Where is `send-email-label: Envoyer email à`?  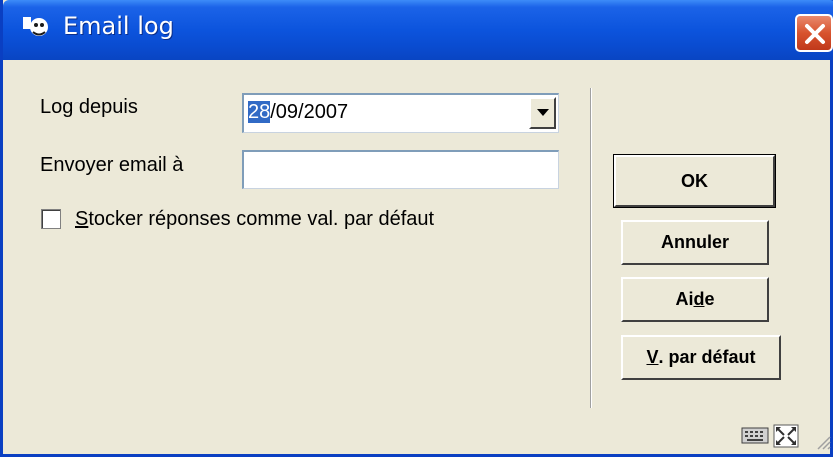
send-email-label: Envoyer email à is located at coordinates (112, 165).